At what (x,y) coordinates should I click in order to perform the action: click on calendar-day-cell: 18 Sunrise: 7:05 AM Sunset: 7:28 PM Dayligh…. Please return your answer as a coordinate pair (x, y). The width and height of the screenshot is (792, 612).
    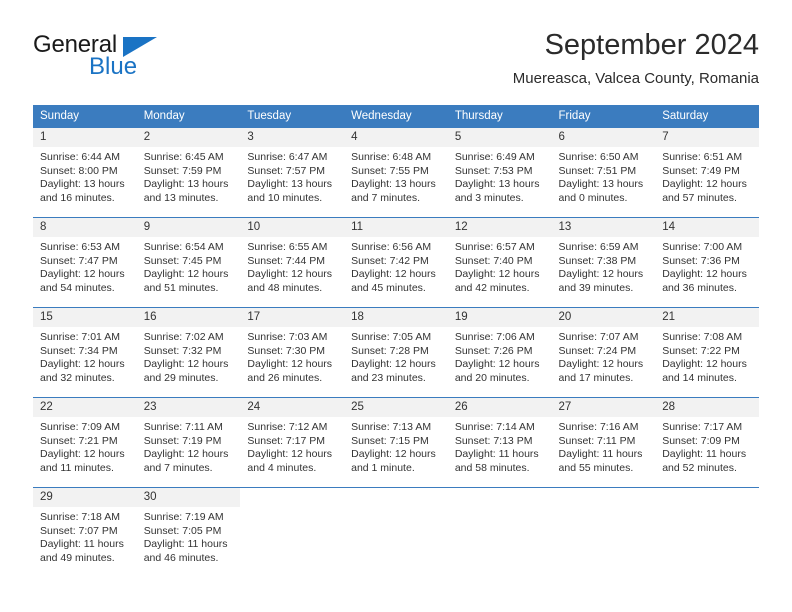
    Looking at the image, I should click on (396, 352).